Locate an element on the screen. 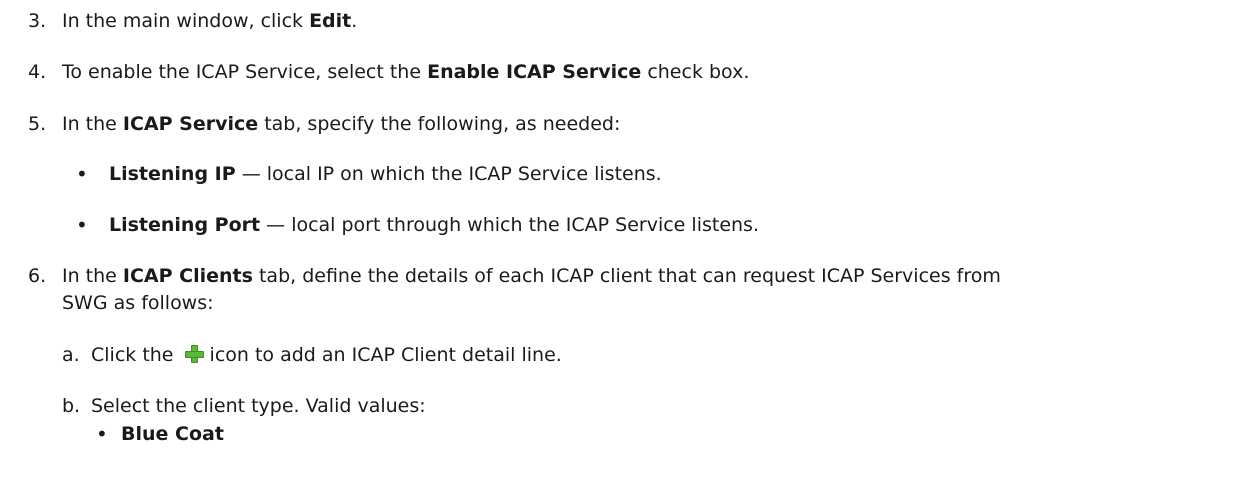  step-5-bullet-2-bold: Listening Port is located at coordinates (185, 225).